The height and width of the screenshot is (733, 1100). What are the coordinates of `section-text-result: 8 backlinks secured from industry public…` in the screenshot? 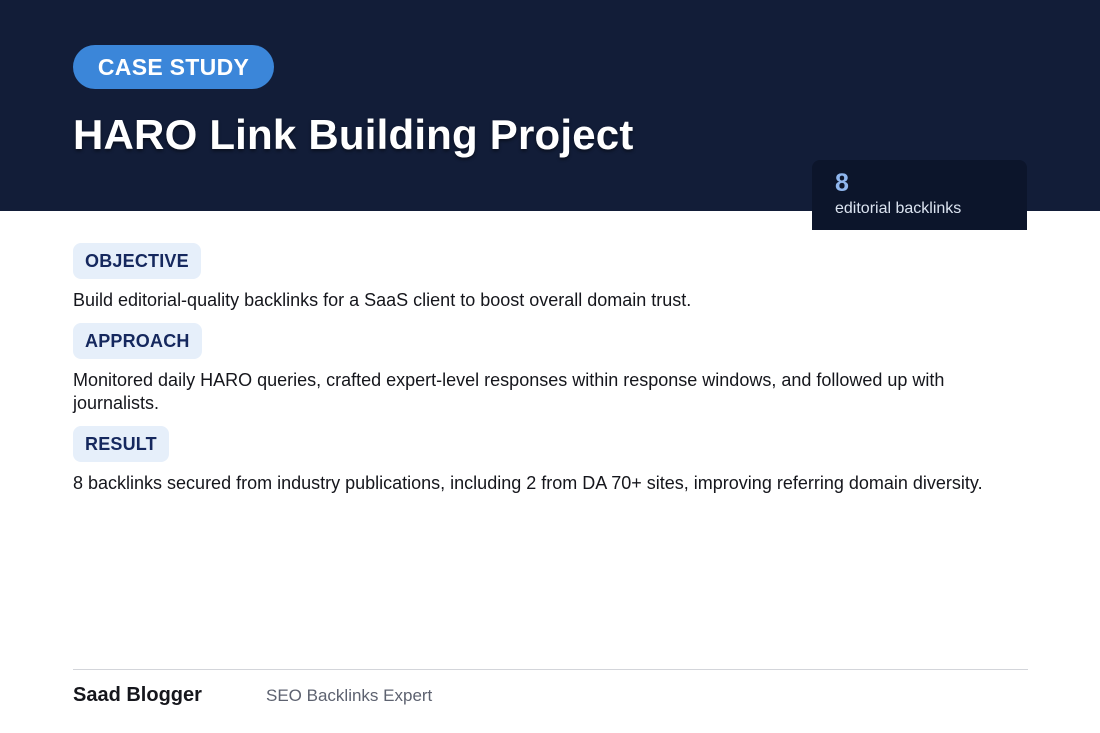 It's located at (528, 483).